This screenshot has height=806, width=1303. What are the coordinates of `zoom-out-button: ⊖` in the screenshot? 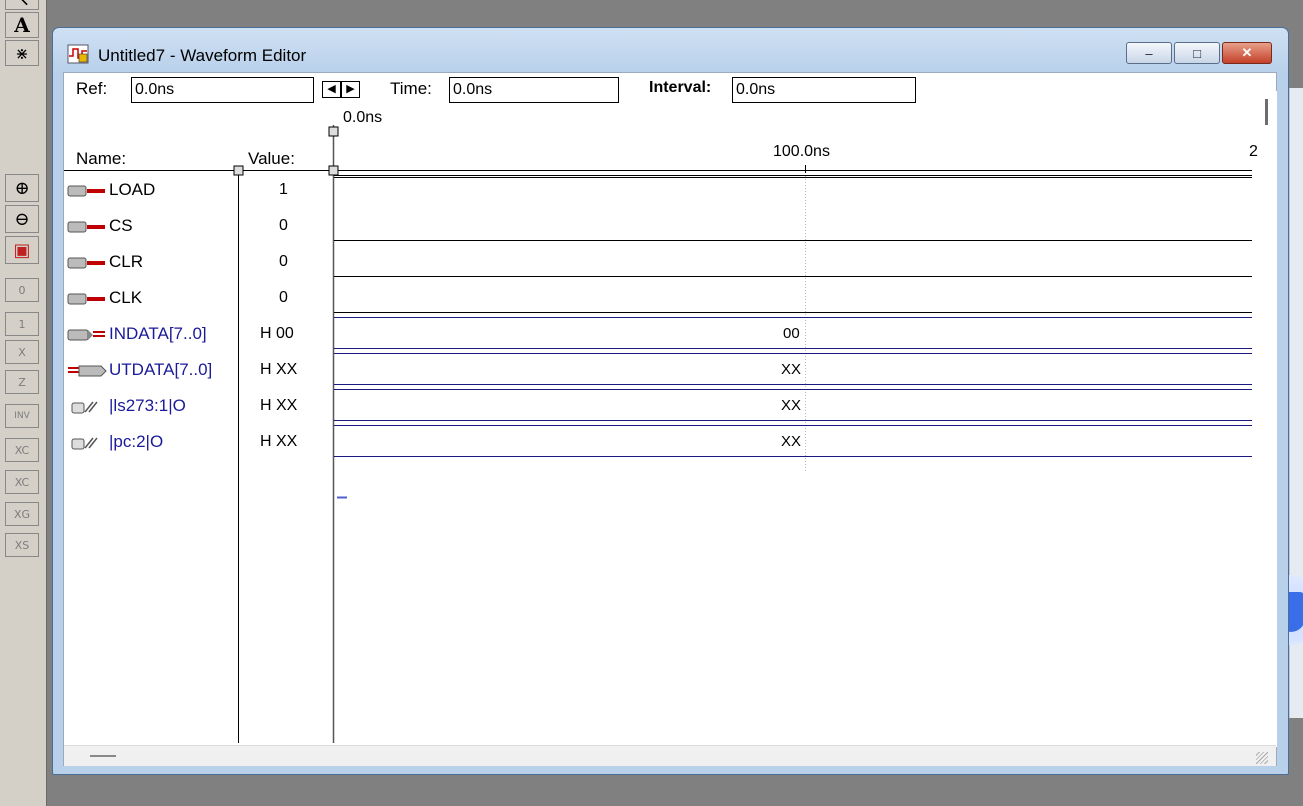 It's located at (22, 219).